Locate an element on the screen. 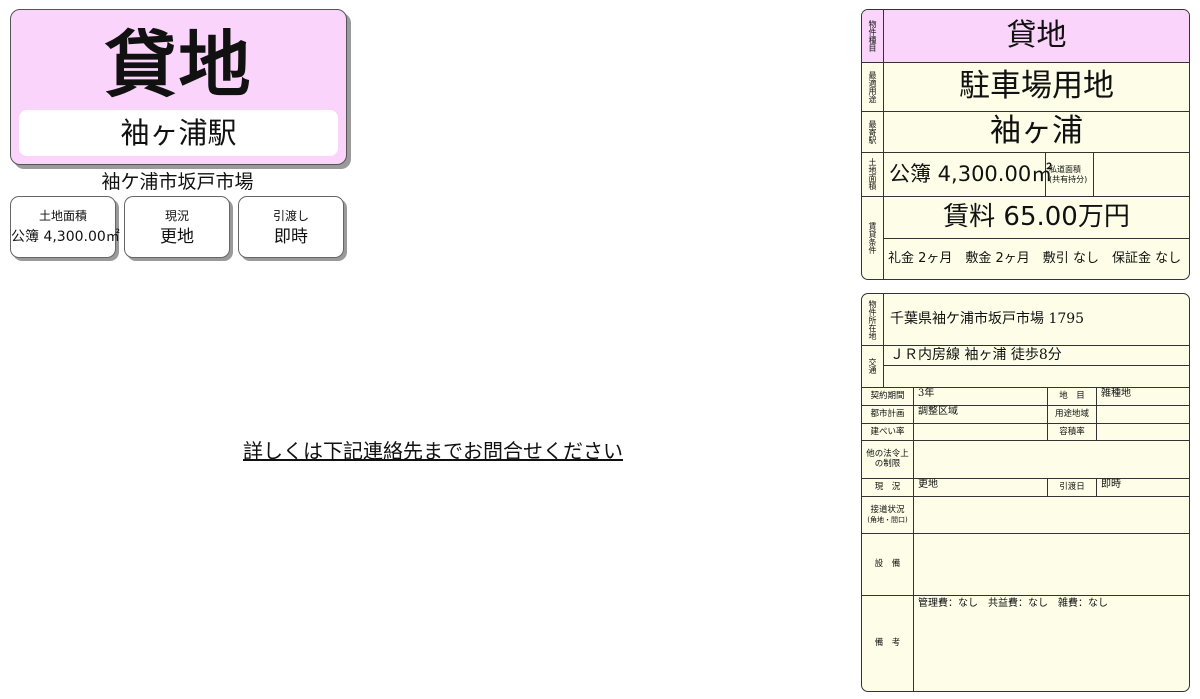  other-law-value is located at coordinates (1051, 459).